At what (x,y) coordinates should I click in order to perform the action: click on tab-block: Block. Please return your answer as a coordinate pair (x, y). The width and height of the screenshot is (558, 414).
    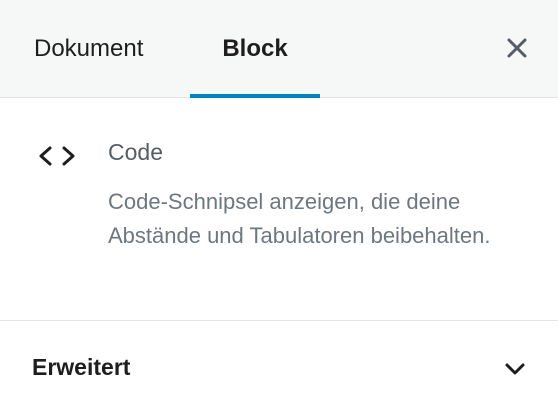
    Looking at the image, I should click on (255, 49).